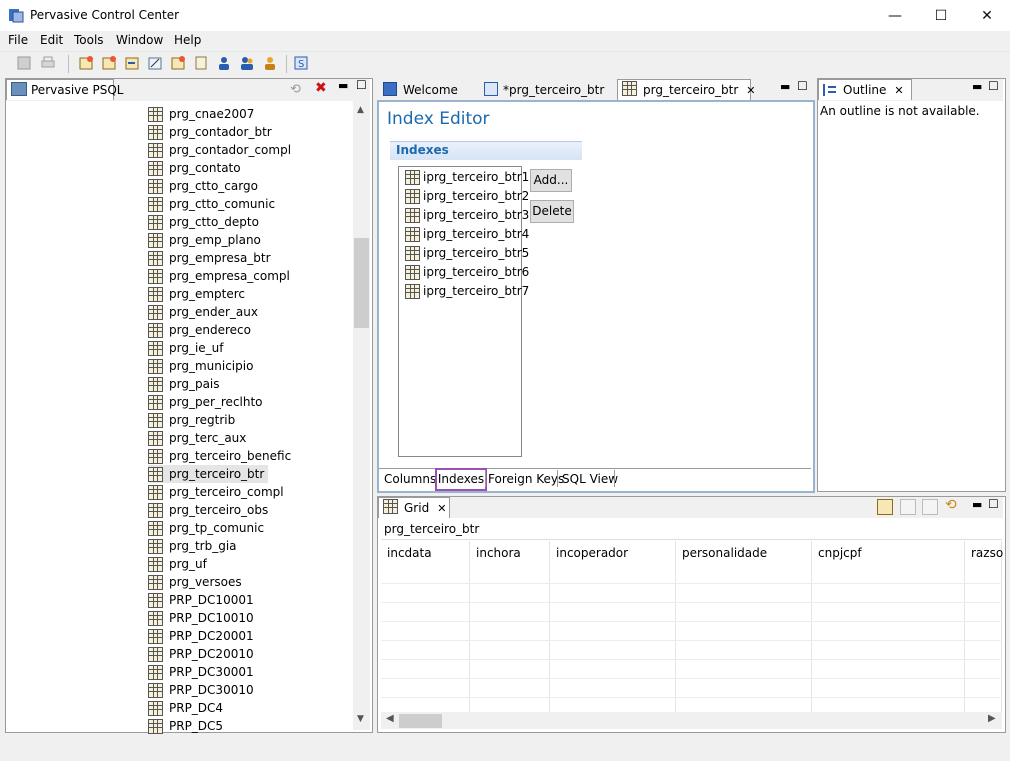  I want to click on tree-item: prg_terceiro_compl, so click(218, 492).